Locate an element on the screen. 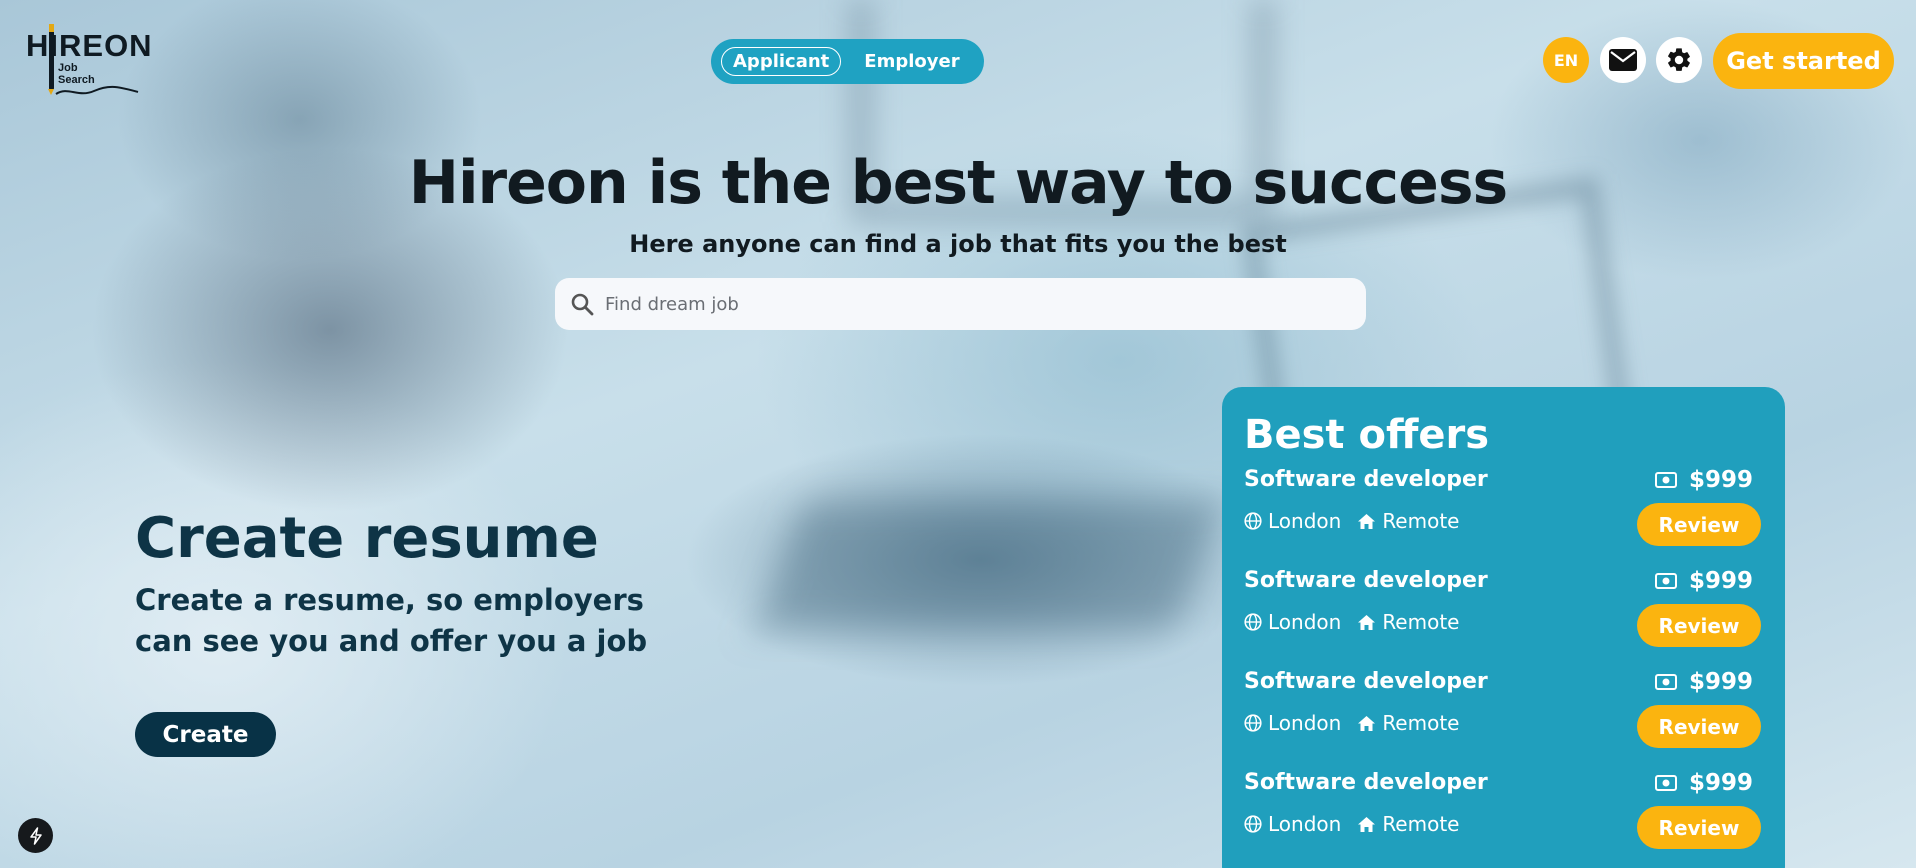  hireon-logo: HIREON Job Search is located at coordinates (89, 60).